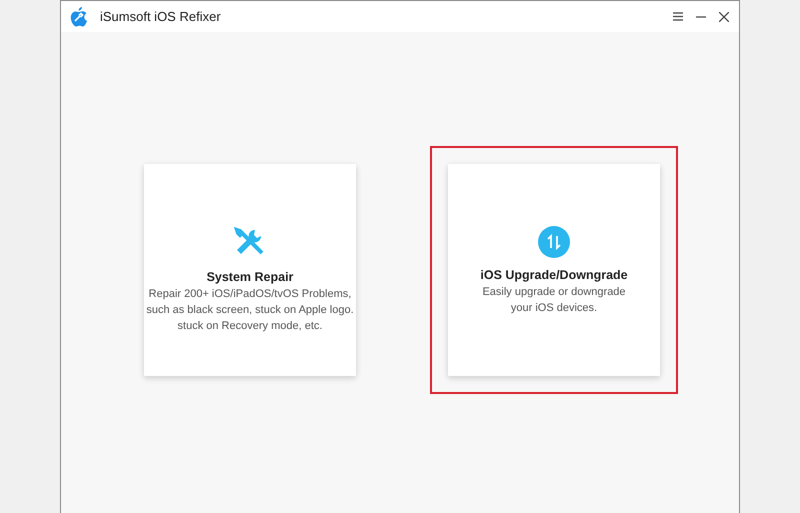  I want to click on menu-icon, so click(678, 16).